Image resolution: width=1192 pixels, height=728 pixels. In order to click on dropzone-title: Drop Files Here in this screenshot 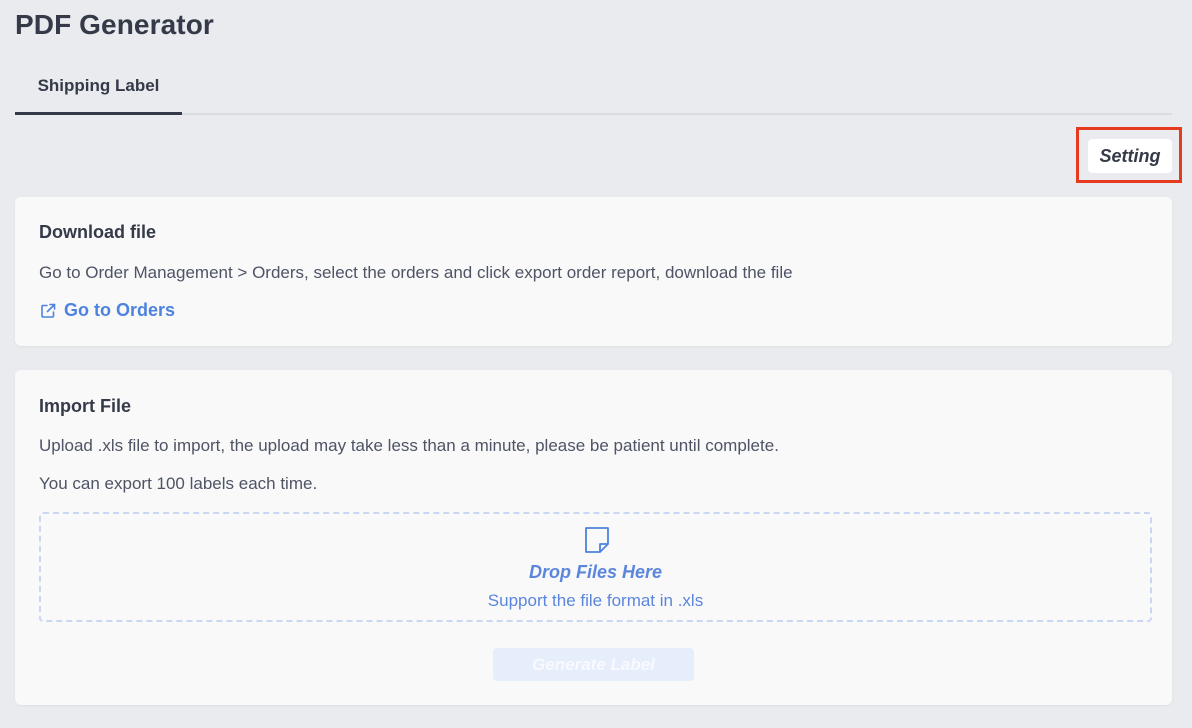, I will do `click(595, 572)`.